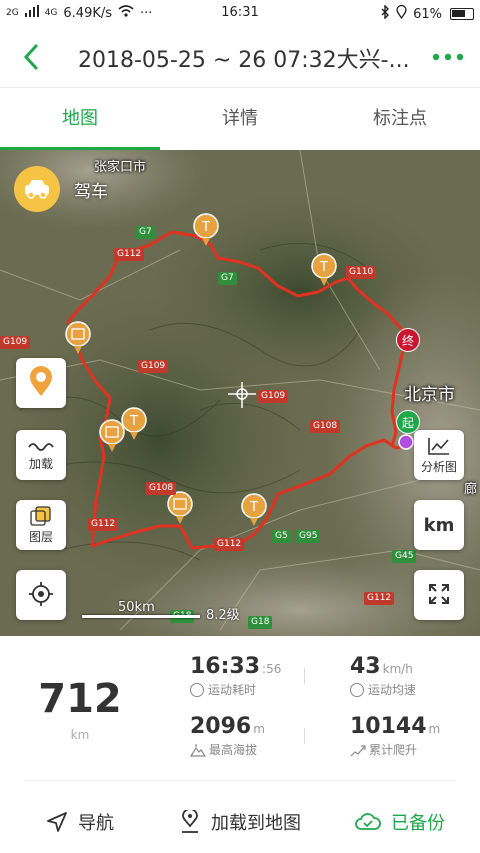 The image size is (480, 853). What do you see at coordinates (256, 823) in the screenshot?
I see `load-to-map-label: 加载到地图` at bounding box center [256, 823].